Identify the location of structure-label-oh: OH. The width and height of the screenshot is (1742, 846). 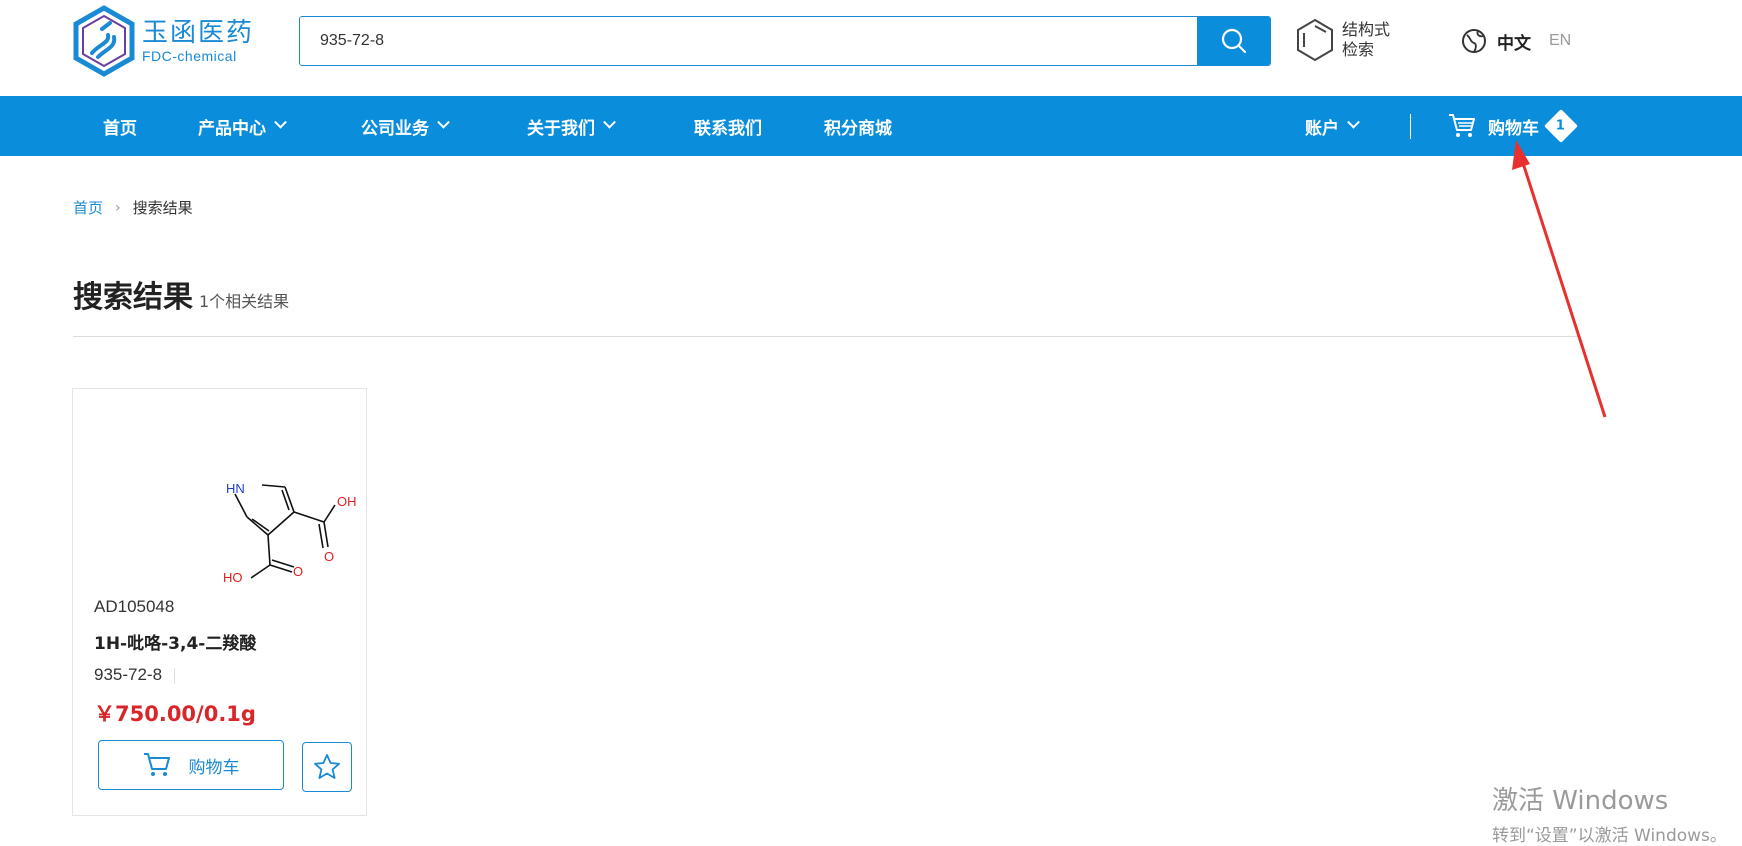
(347, 501).